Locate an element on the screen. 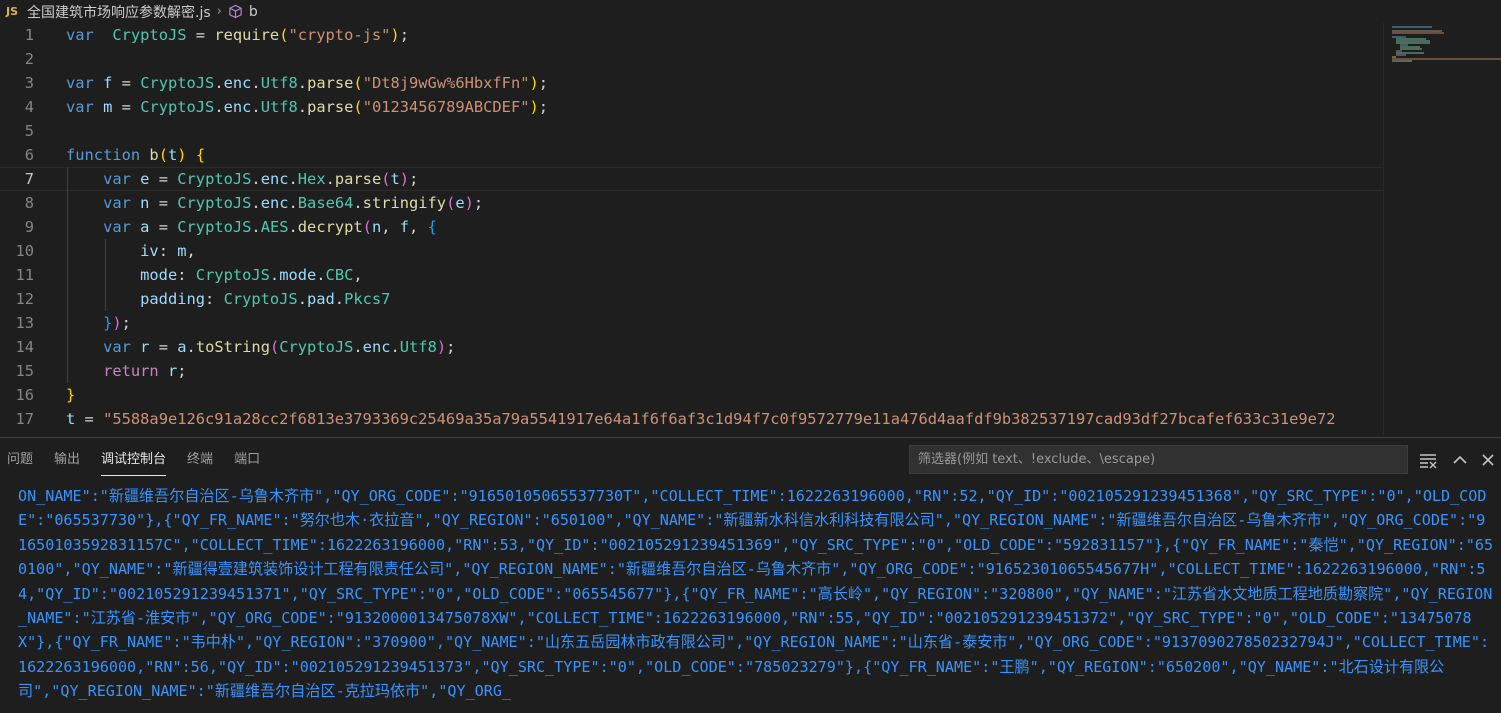  code-line: 18 console.log(b(t)) is located at coordinates (692, 433).